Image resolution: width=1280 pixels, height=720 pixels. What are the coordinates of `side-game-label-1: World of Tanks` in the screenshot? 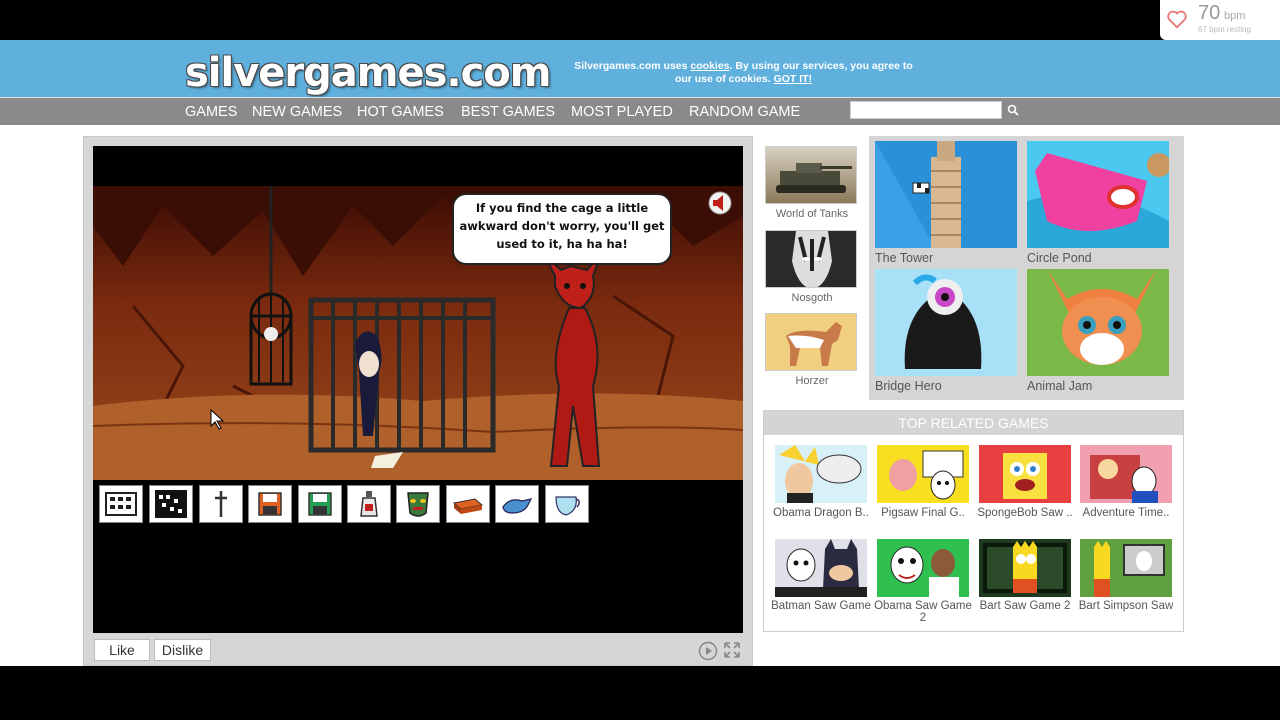 It's located at (812, 214).